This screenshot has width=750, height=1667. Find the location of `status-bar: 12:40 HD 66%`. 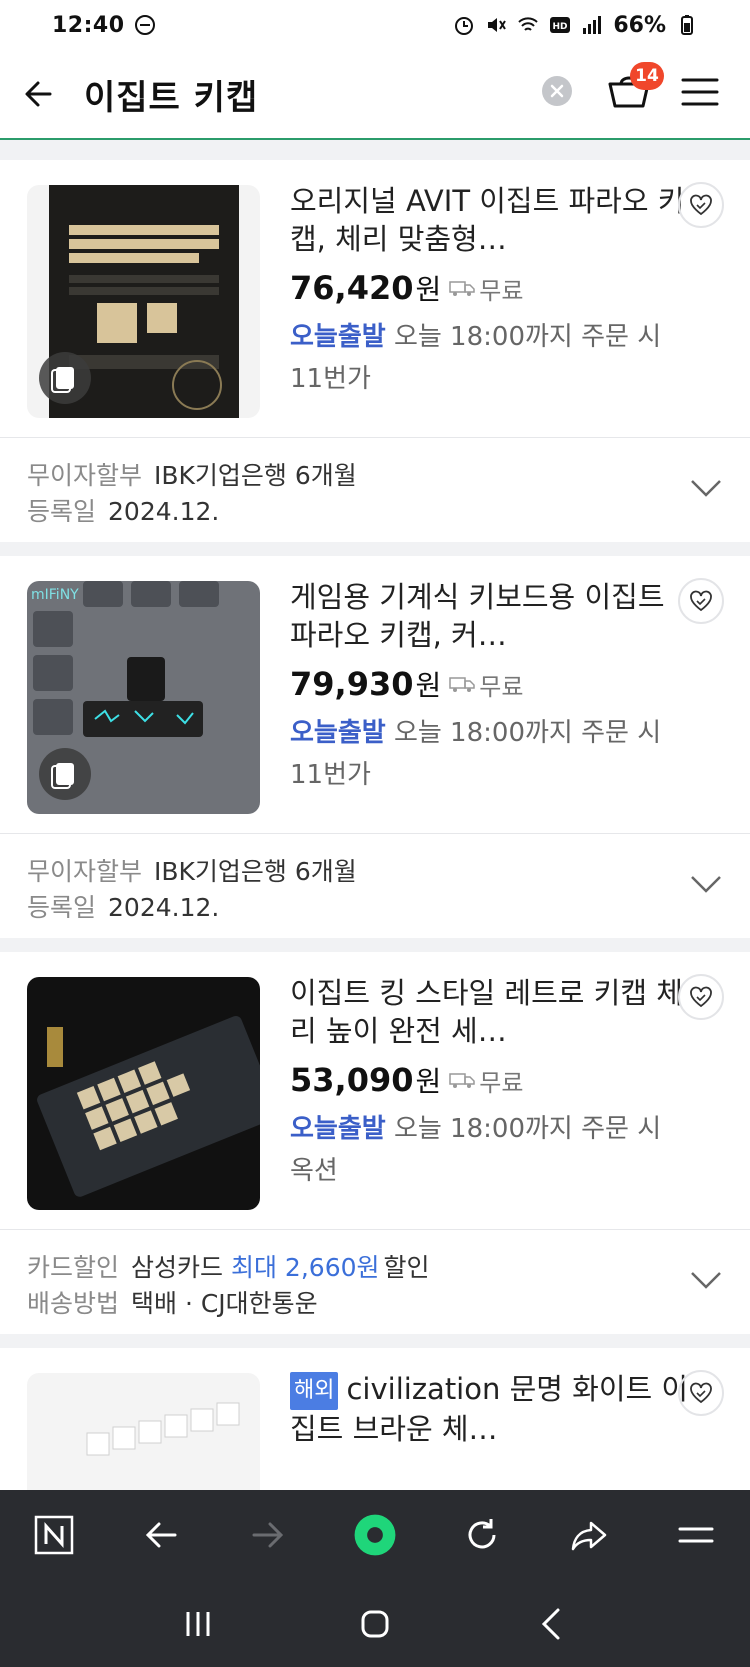

status-bar: 12:40 HD 66% is located at coordinates (375, 25).